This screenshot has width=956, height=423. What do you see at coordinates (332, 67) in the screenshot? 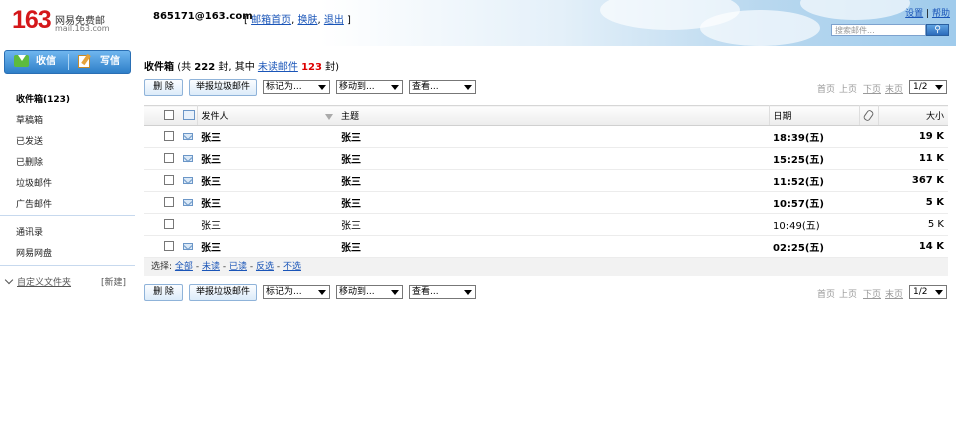
I see `summary-suffix: 封)` at bounding box center [332, 67].